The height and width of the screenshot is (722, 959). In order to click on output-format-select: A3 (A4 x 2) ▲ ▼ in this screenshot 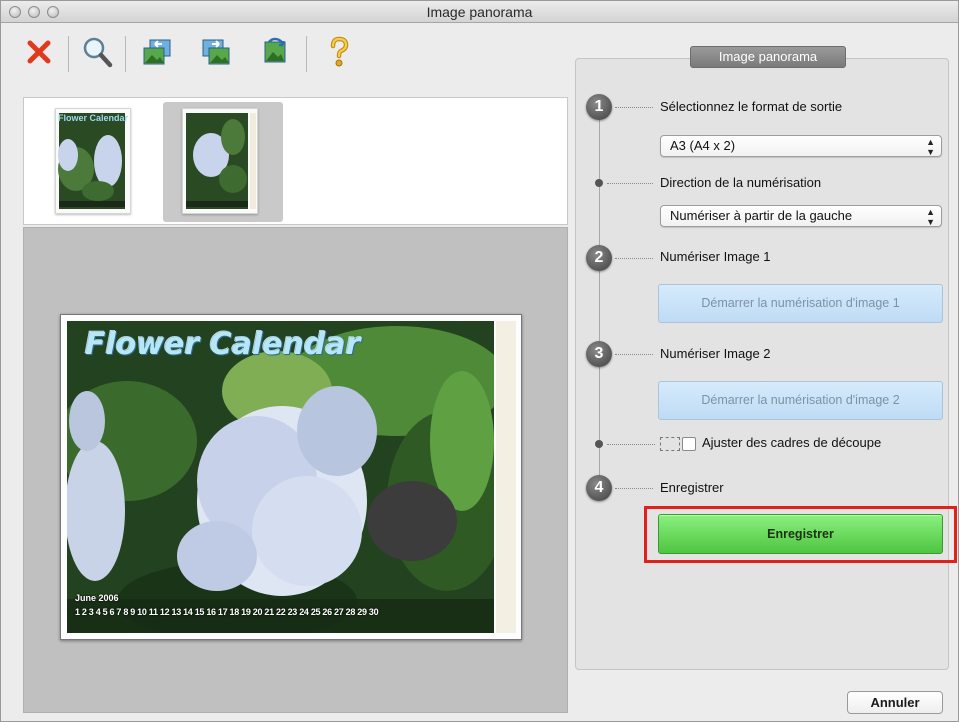, I will do `click(801, 146)`.